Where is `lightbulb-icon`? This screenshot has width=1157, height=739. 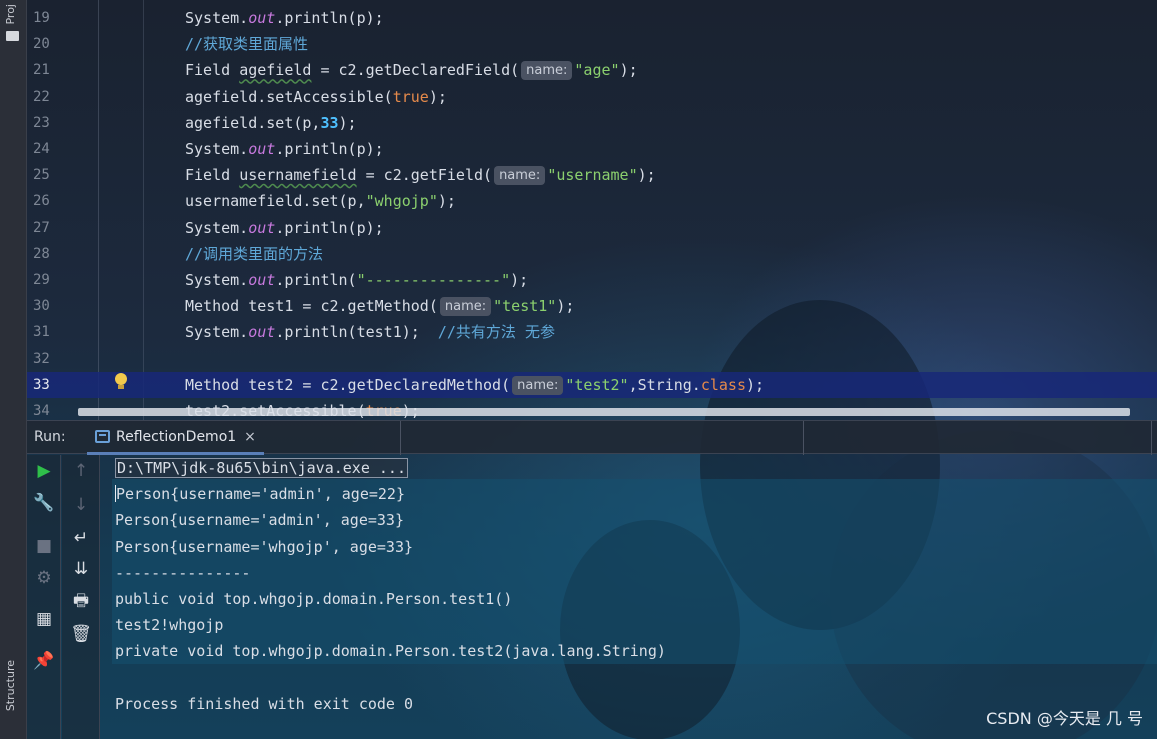 lightbulb-icon is located at coordinates (121, 382).